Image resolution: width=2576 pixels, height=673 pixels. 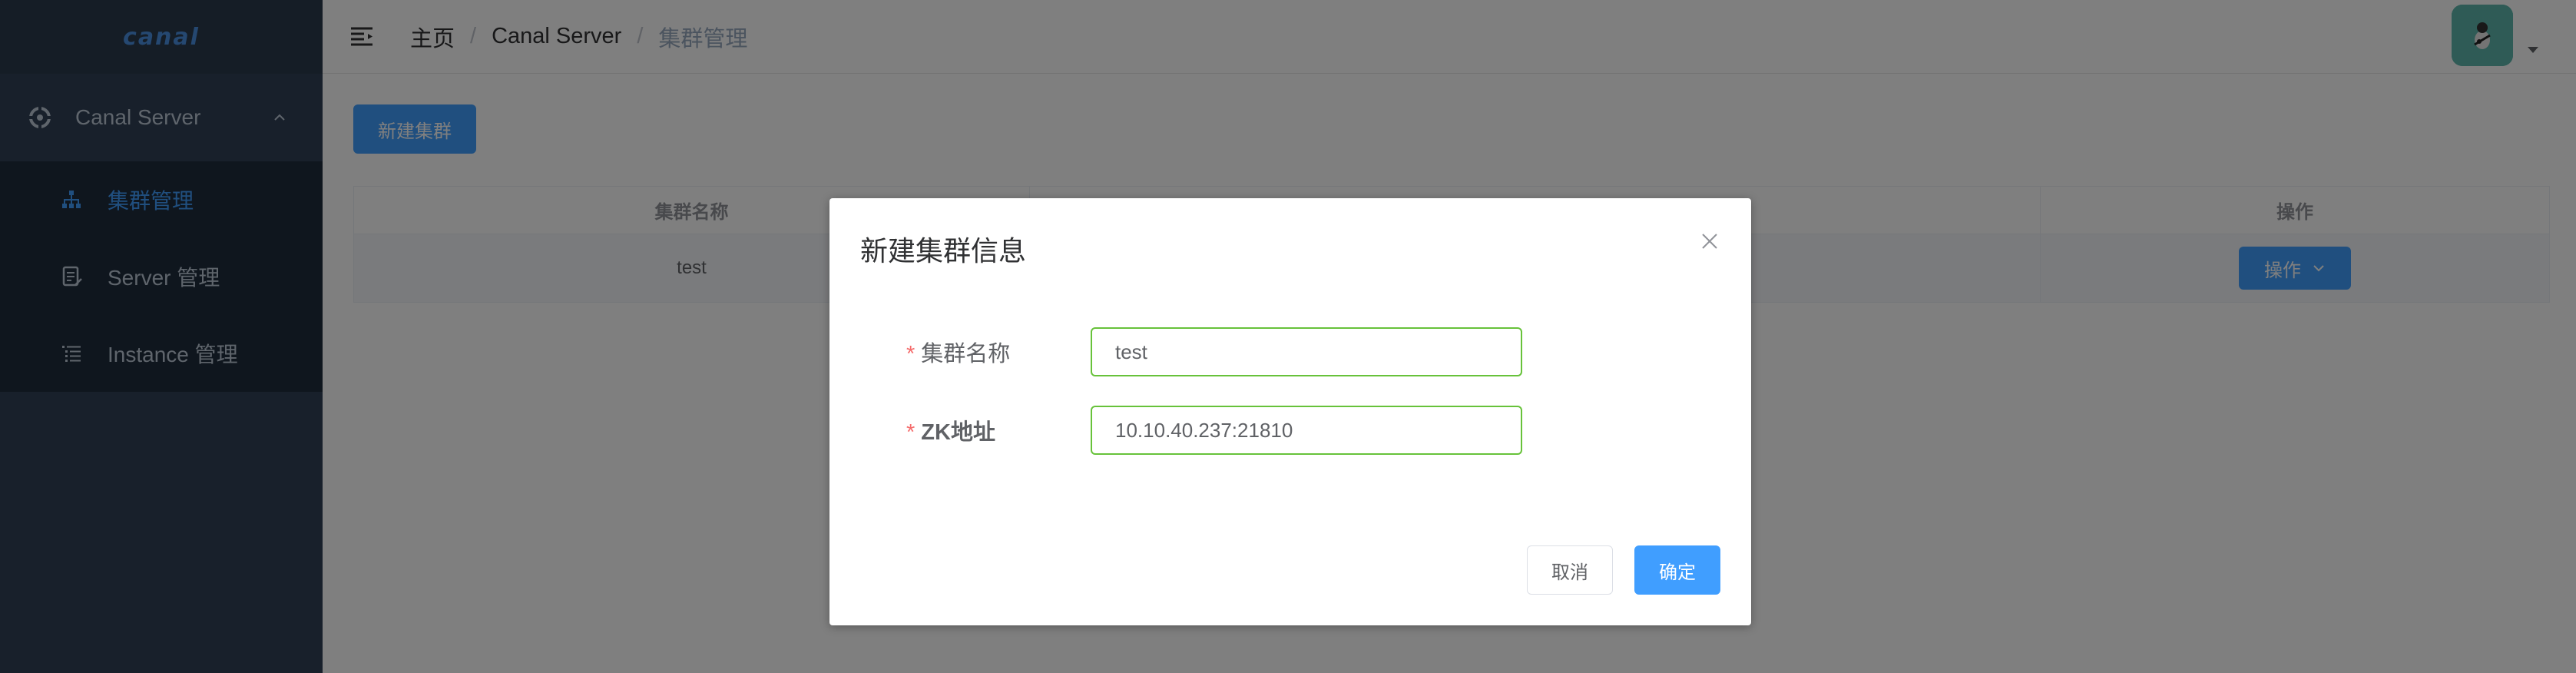 I want to click on form-label-cluster-name: * 集群名称, so click(x=999, y=352).